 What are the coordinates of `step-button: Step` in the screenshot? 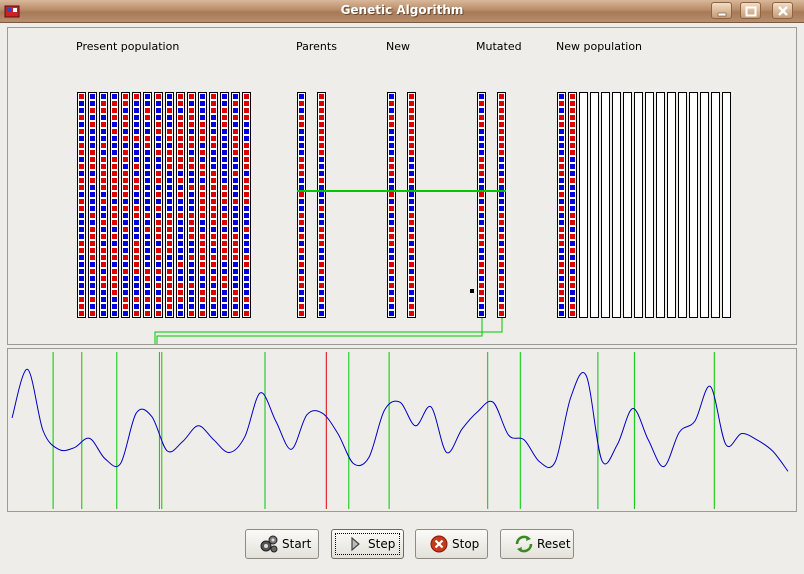 It's located at (367, 544).